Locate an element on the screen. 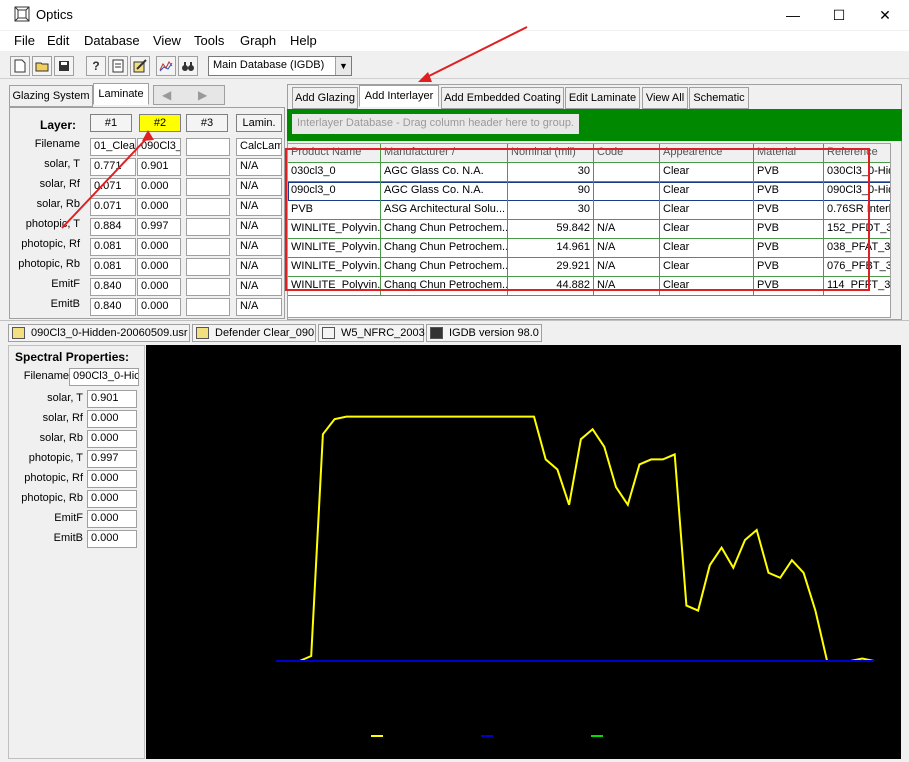 This screenshot has height=762, width=909. menu-graph: Graph is located at coordinates (258, 40).